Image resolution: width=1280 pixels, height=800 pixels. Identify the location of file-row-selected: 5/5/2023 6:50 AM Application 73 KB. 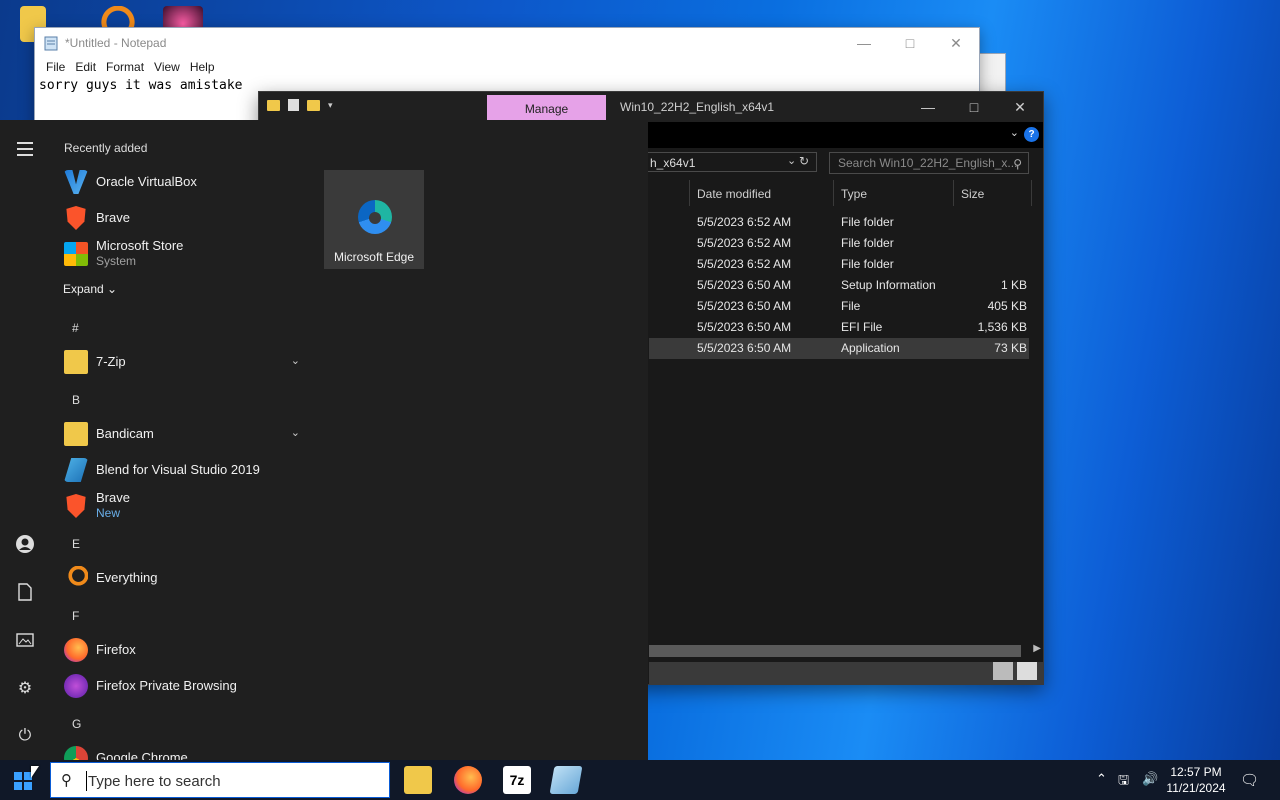
(839, 348).